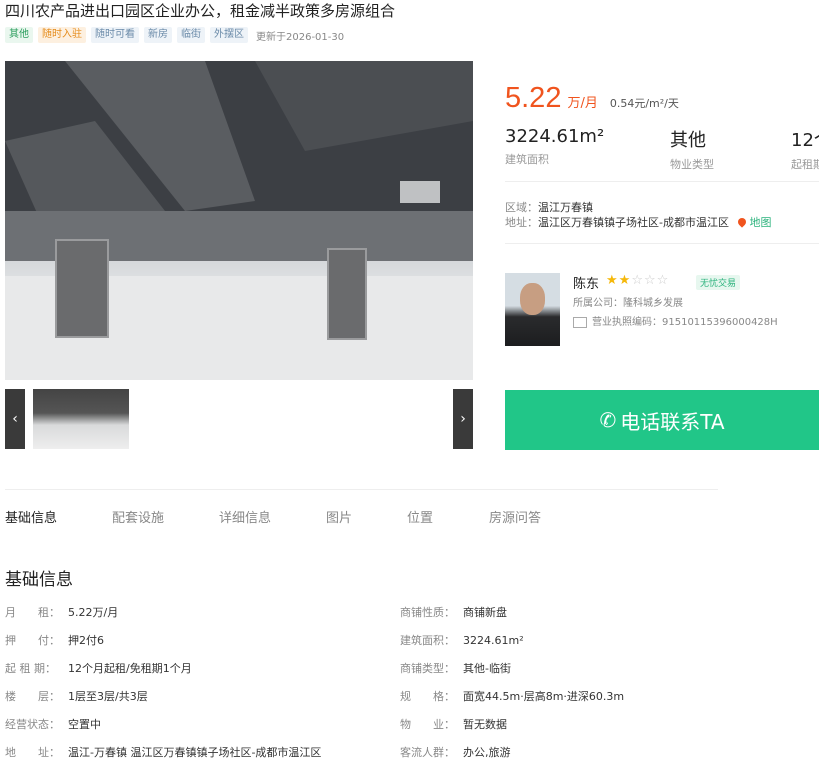 This screenshot has width=819, height=761. I want to click on rating-stars: ★★☆☆☆, so click(637, 280).